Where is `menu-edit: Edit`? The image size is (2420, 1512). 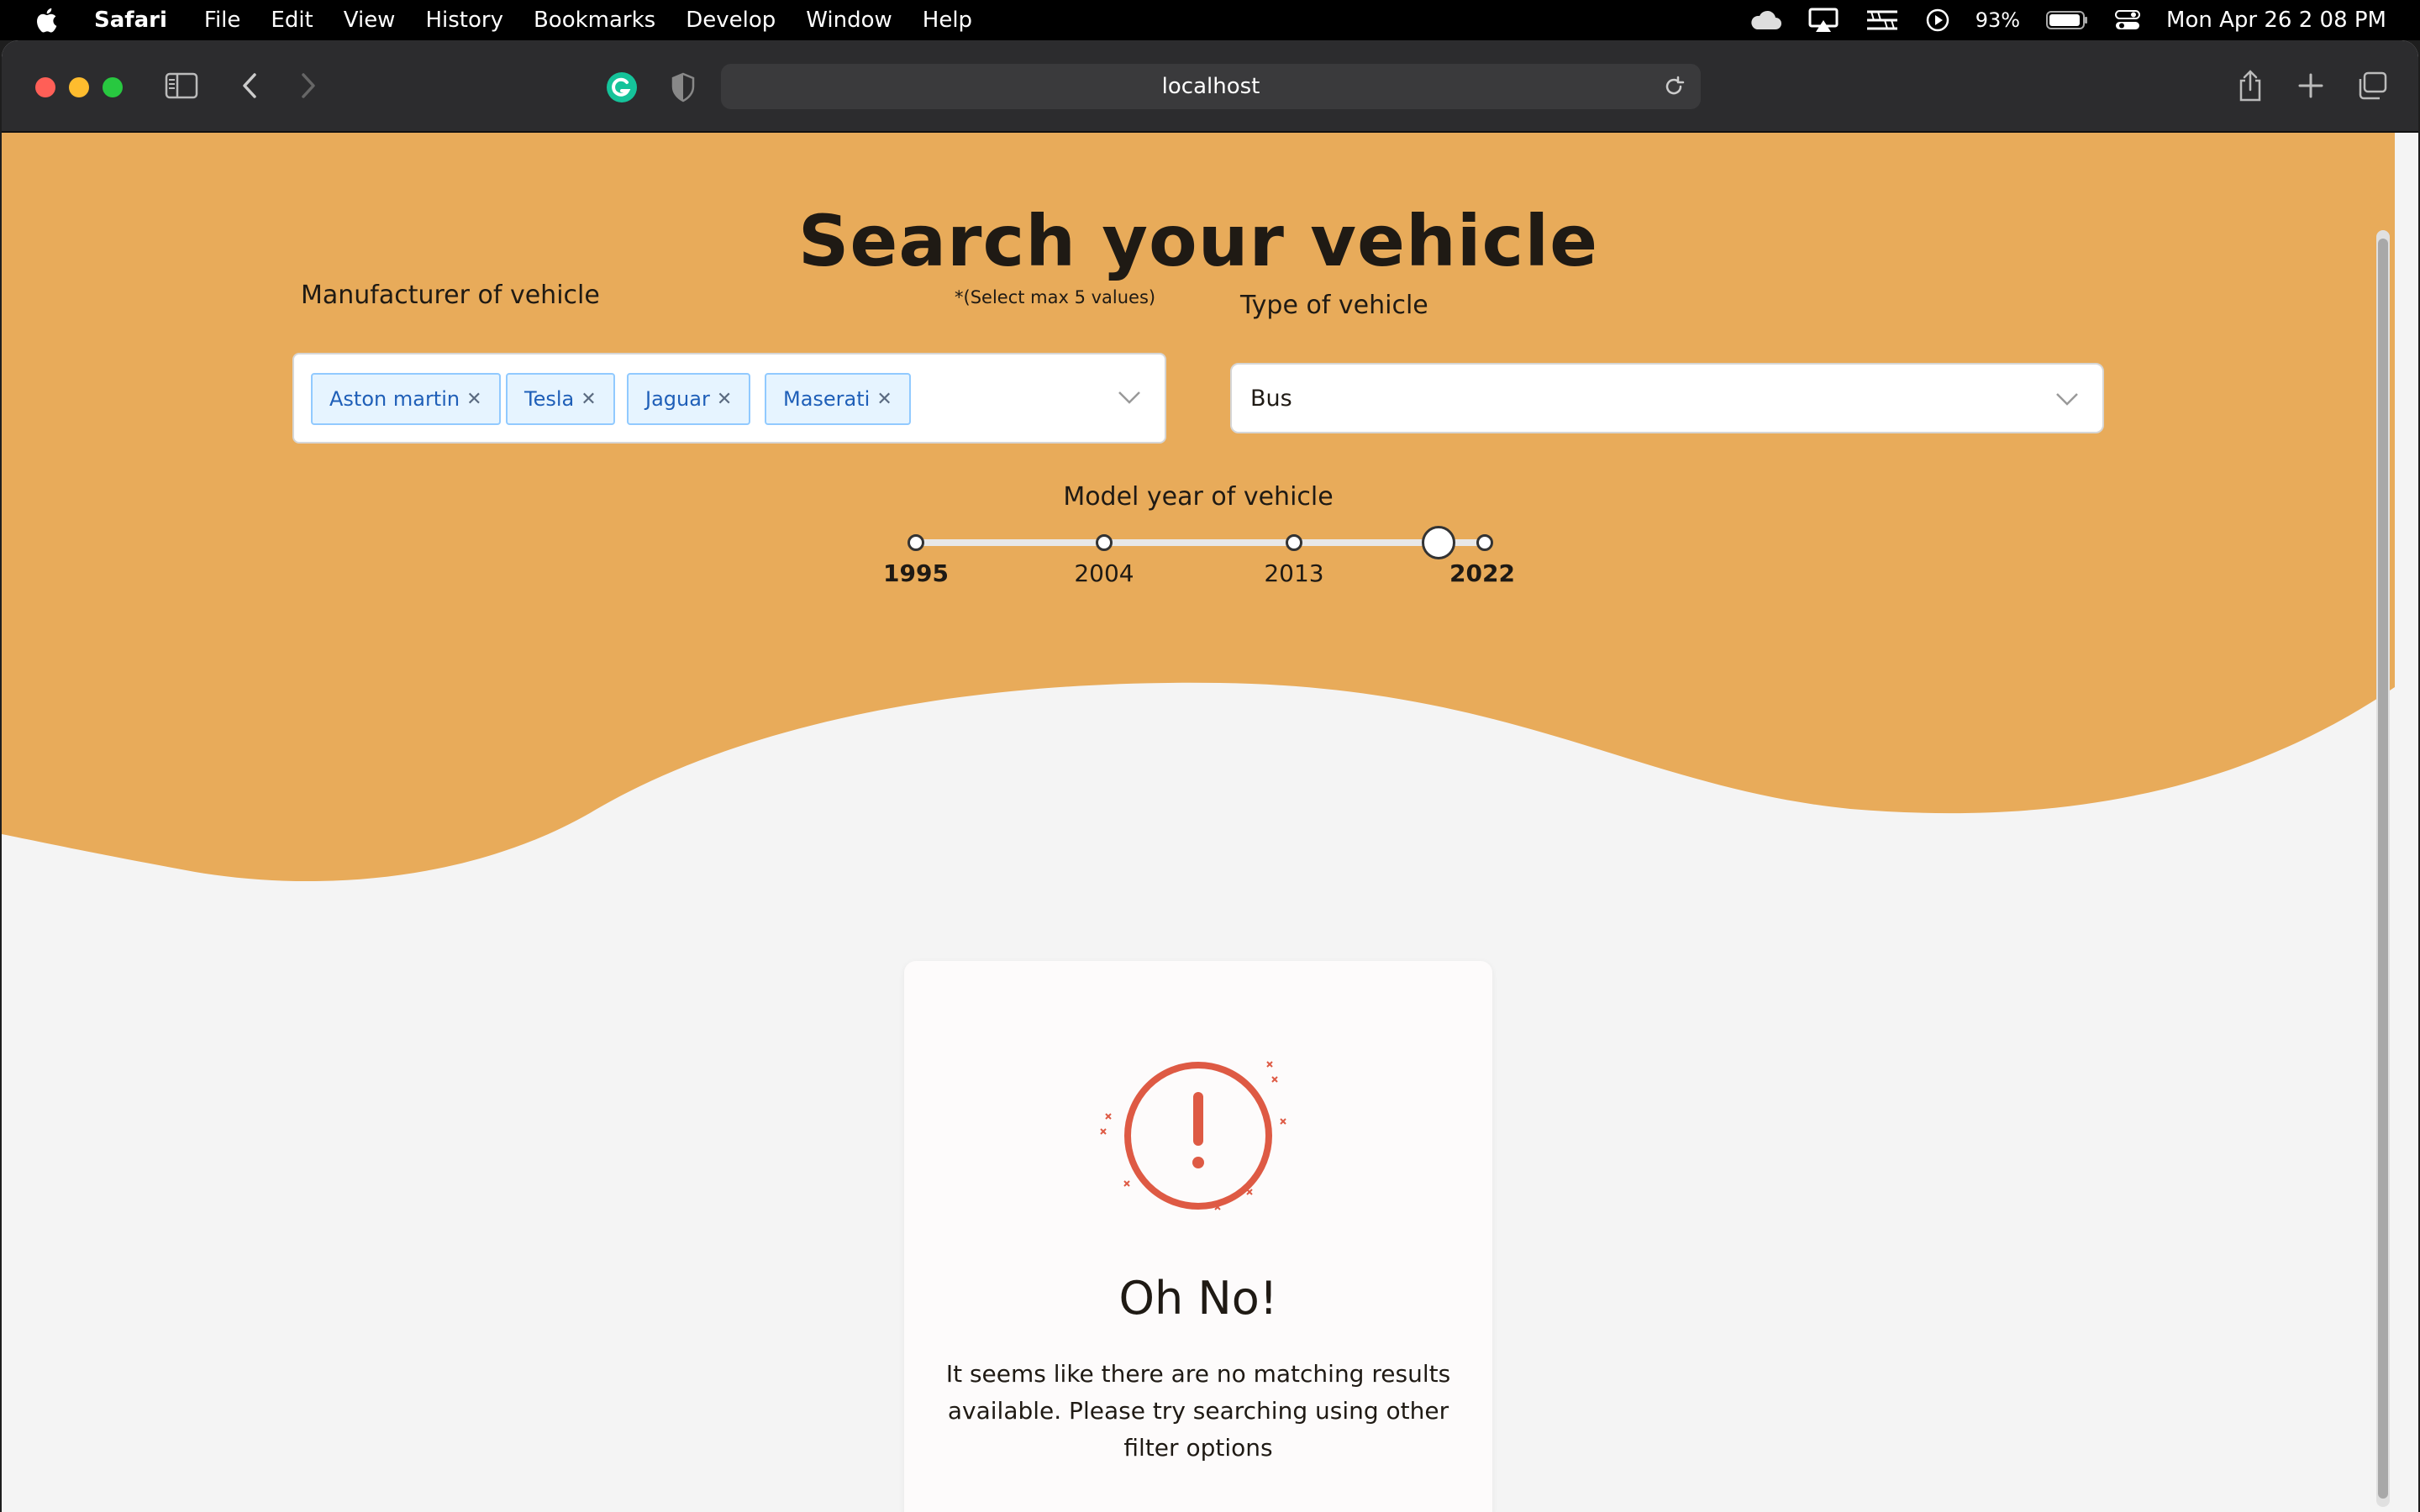 menu-edit: Edit is located at coordinates (292, 20).